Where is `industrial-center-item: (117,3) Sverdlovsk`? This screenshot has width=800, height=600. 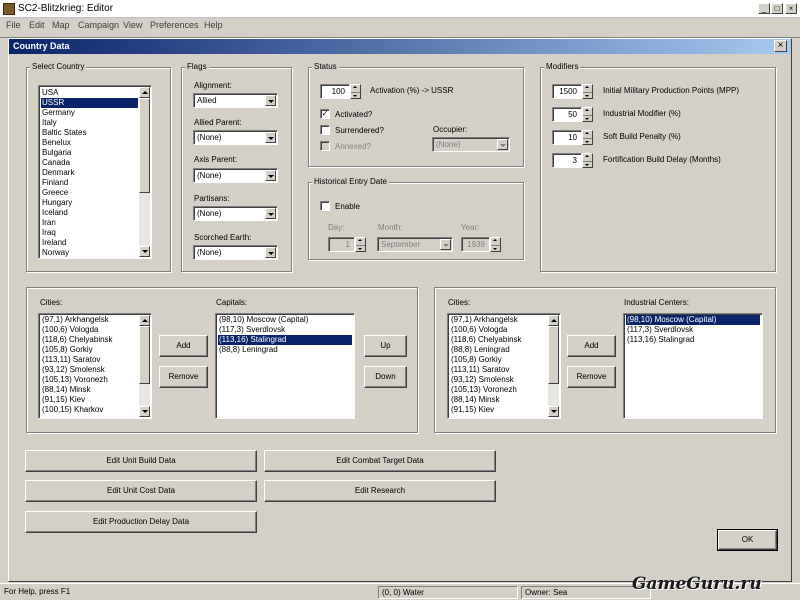 industrial-center-item: (117,3) Sverdlovsk is located at coordinates (659, 330).